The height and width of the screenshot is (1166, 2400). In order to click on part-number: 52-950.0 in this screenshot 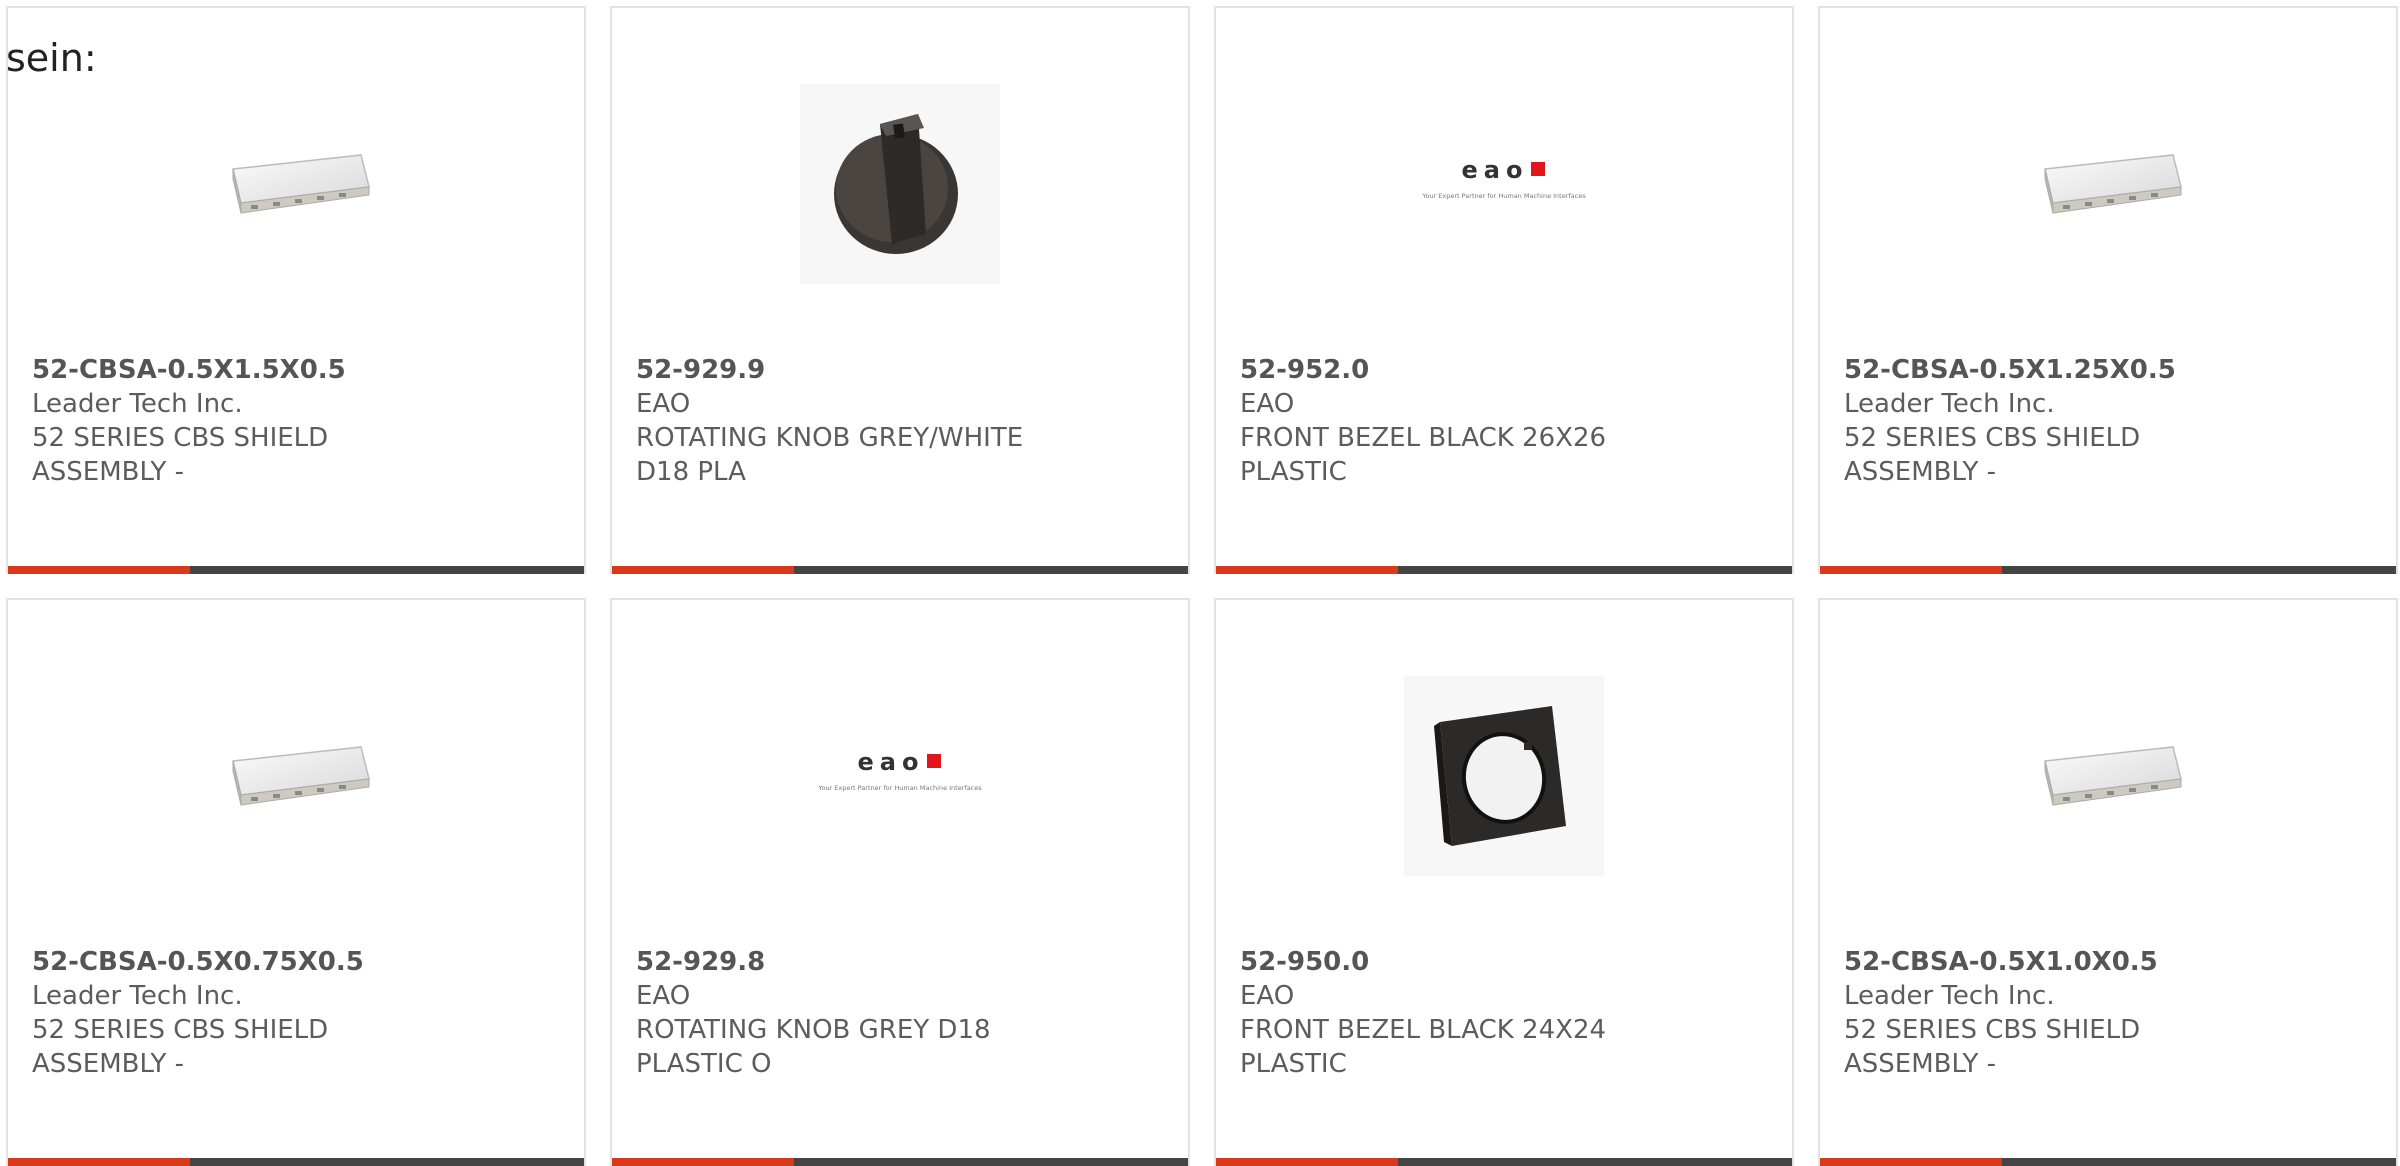, I will do `click(1423, 962)`.